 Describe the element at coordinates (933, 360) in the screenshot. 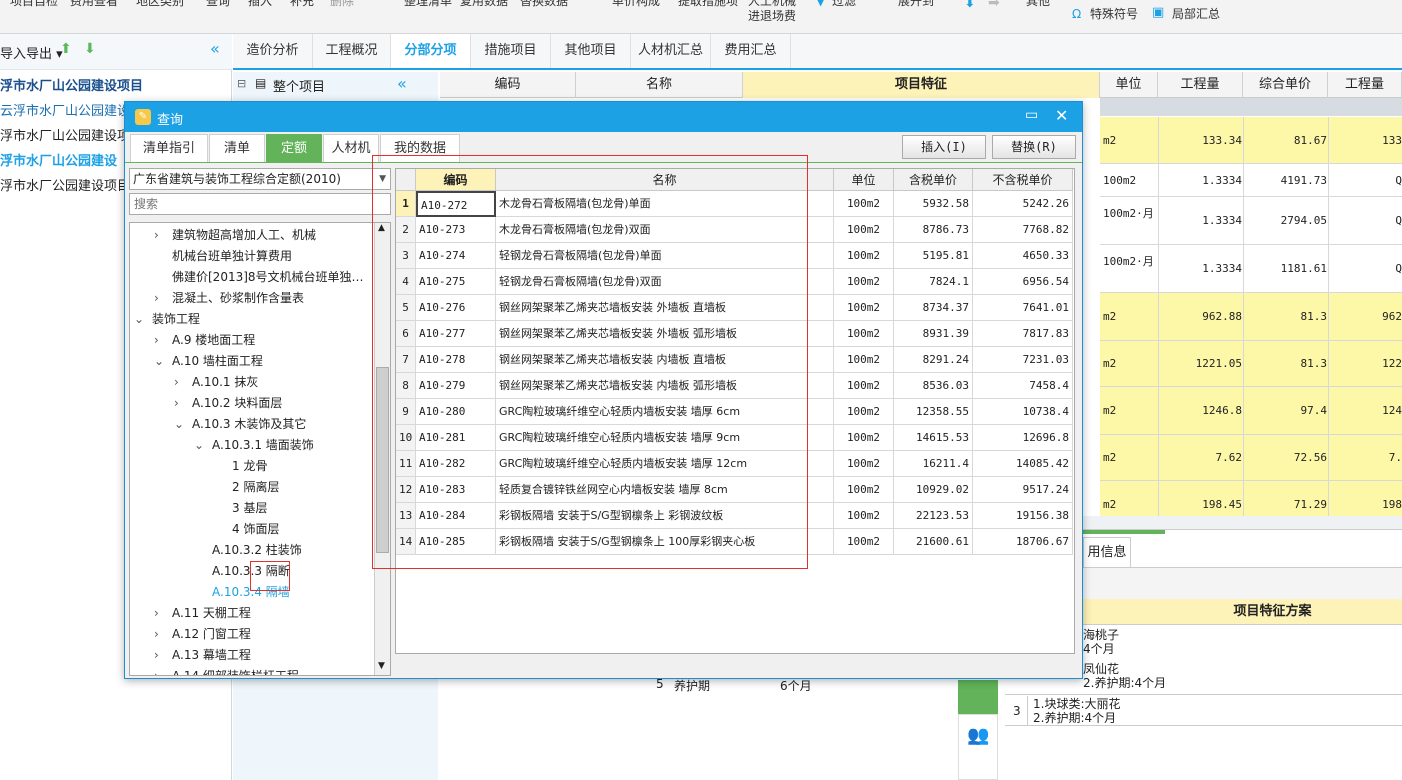

I see `grid-cell-p1: 8291.24` at that location.